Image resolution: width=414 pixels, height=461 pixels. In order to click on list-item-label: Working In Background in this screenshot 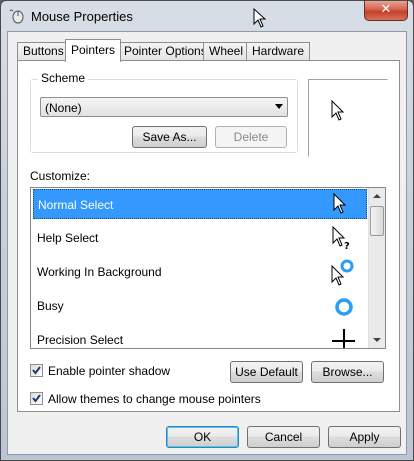, I will do `click(99, 272)`.